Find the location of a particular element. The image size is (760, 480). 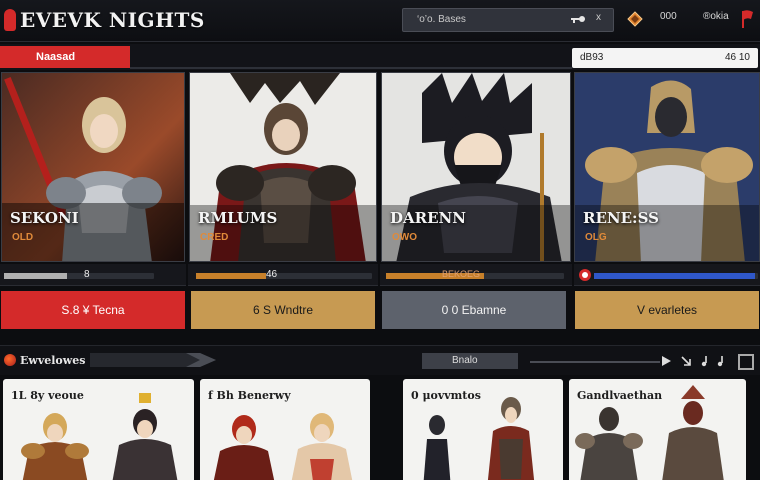

hero-subtitle-1: OLD is located at coordinates (23, 237).